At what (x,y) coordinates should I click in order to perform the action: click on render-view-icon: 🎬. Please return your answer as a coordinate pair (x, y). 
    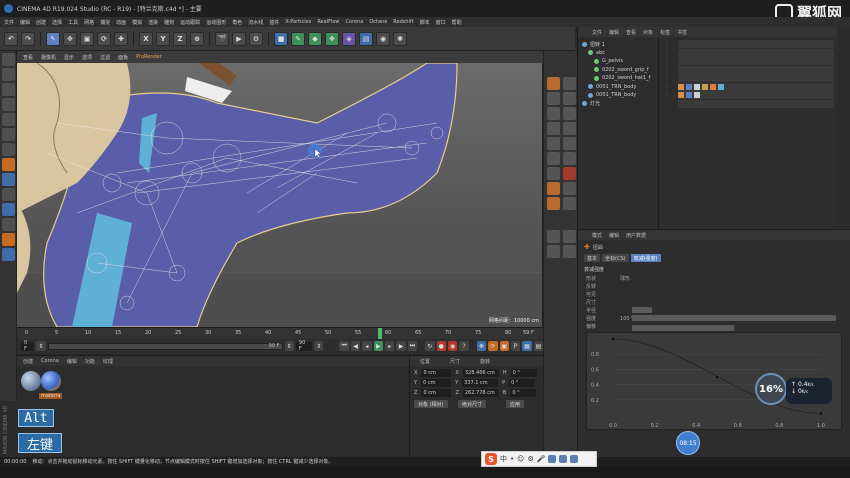
    Looking at the image, I should click on (222, 38).